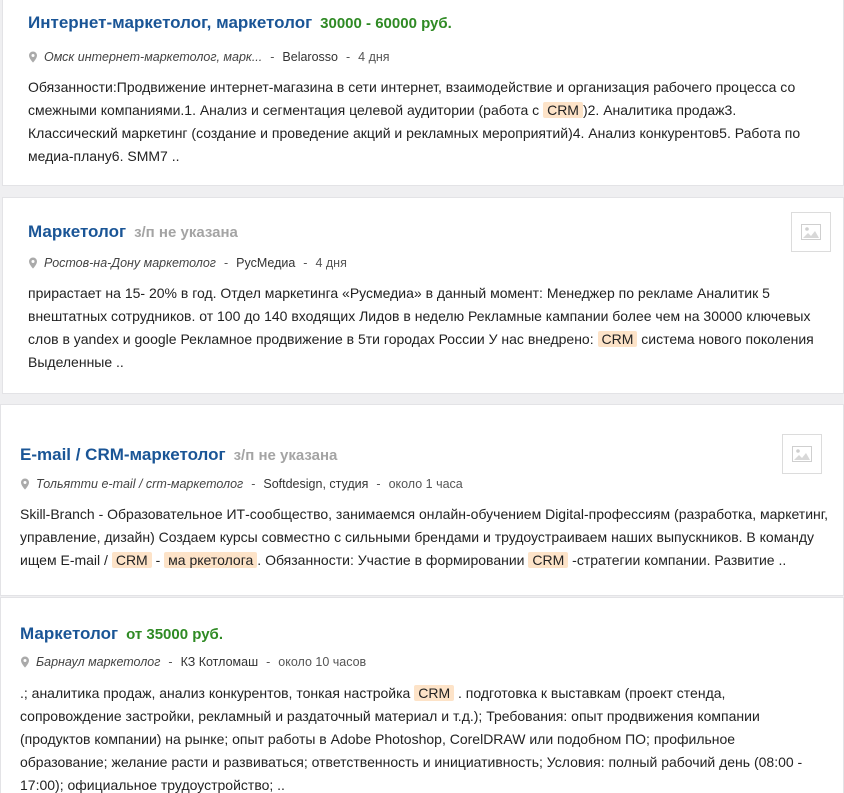 Image resolution: width=844 pixels, height=793 pixels. I want to click on desc-text: -, so click(158, 560).